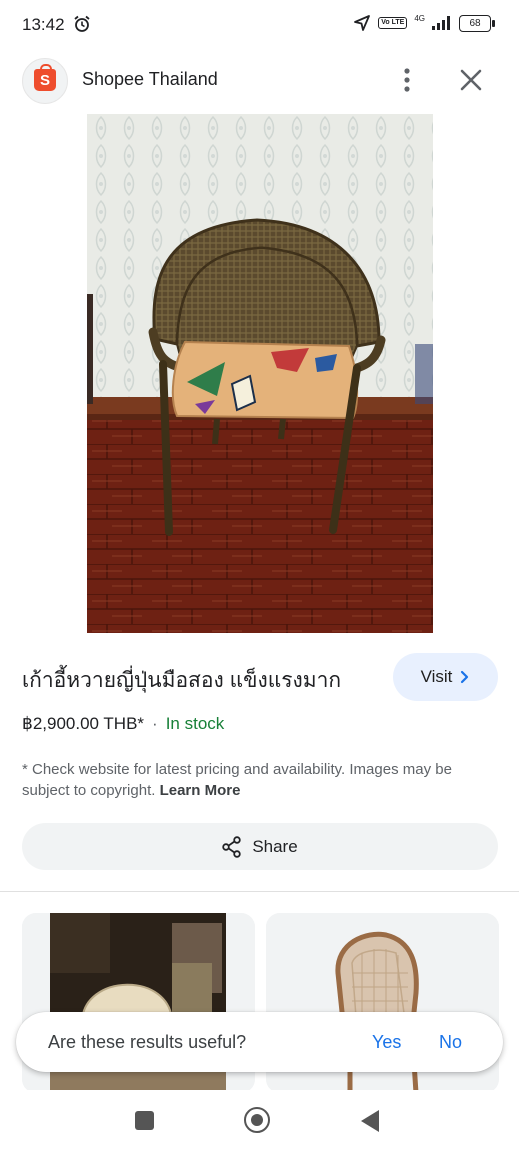  I want to click on status-time: 13:42, so click(43, 24).